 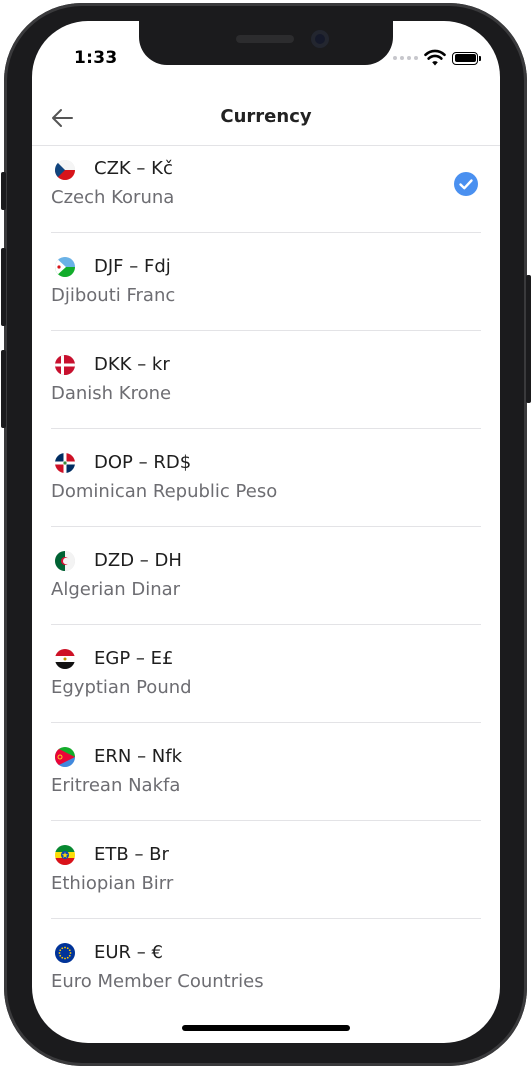 What do you see at coordinates (266, 189) in the screenshot?
I see `currency-item-czk: CZK – Kč Czech Koruna` at bounding box center [266, 189].